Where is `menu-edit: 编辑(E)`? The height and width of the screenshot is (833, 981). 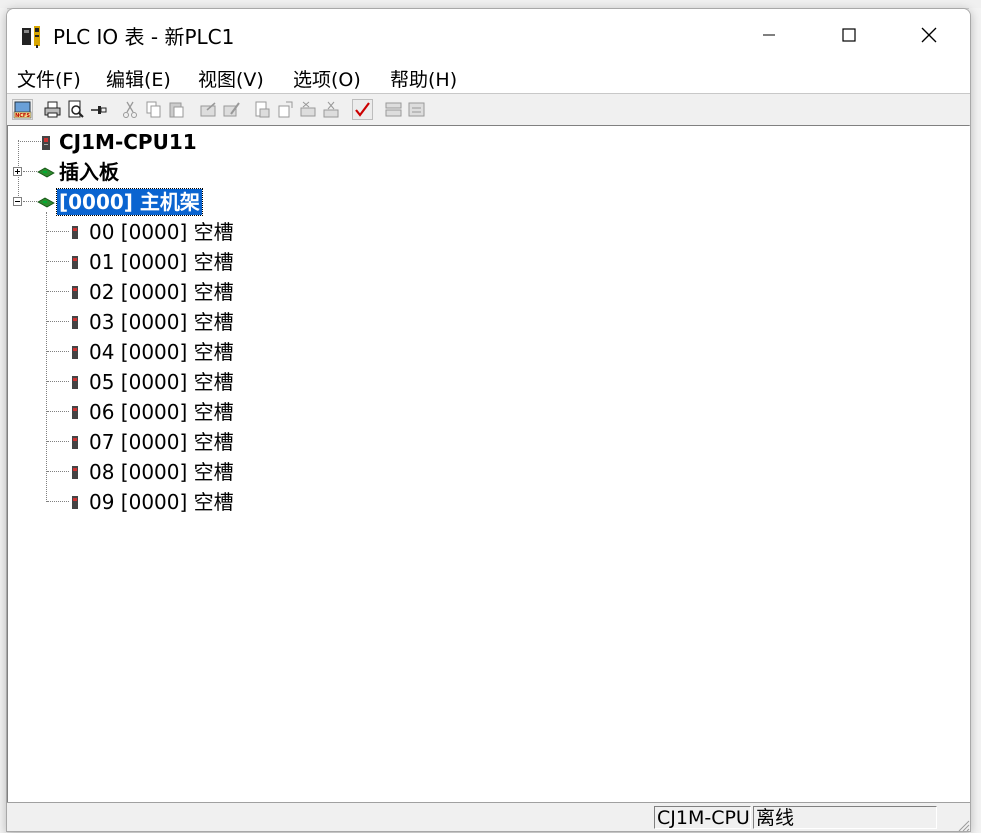
menu-edit: 编辑(E) is located at coordinates (138, 78).